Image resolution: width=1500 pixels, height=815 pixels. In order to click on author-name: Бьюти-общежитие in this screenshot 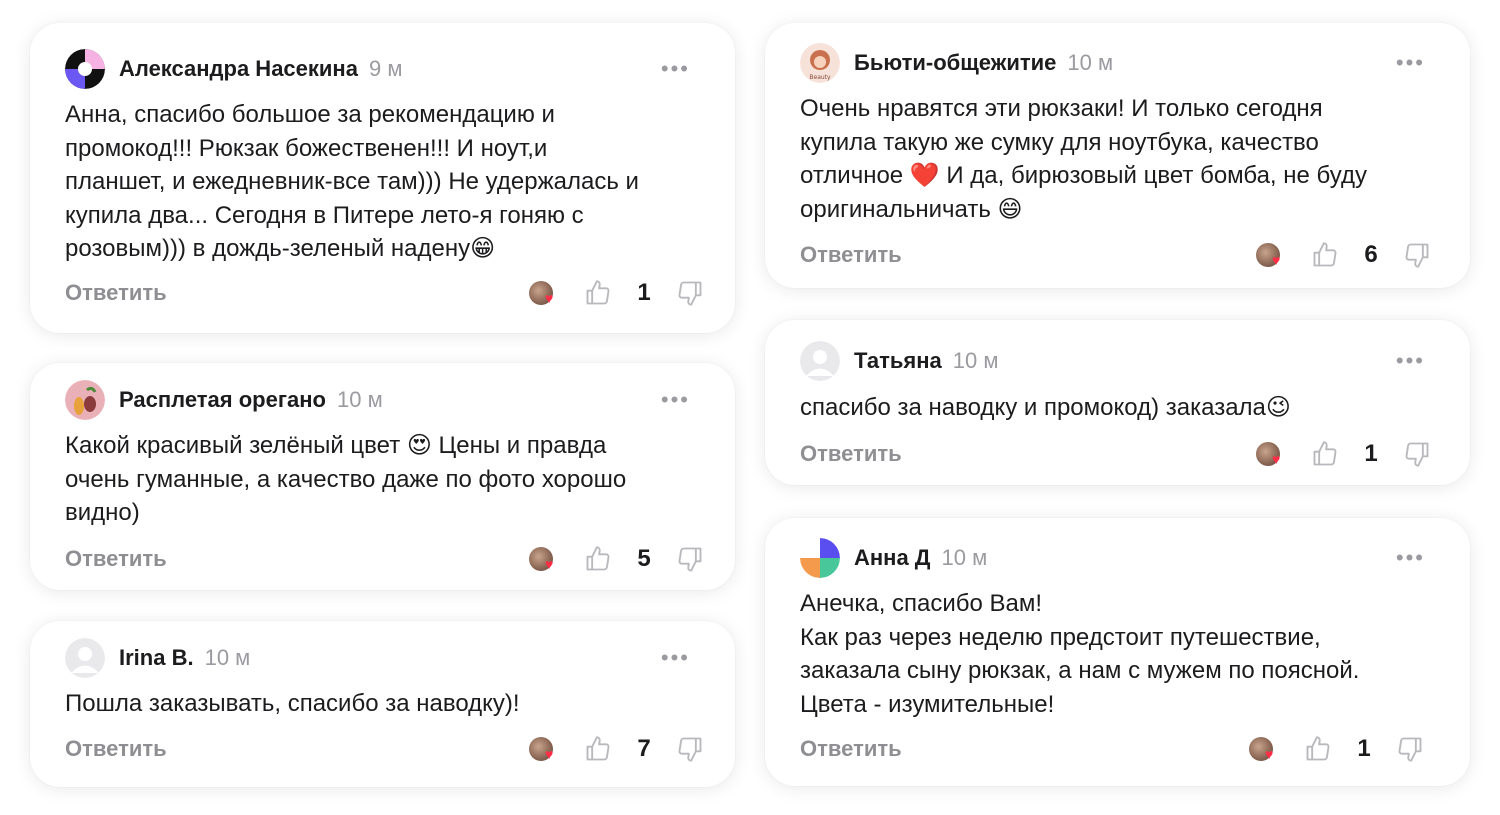, I will do `click(955, 63)`.